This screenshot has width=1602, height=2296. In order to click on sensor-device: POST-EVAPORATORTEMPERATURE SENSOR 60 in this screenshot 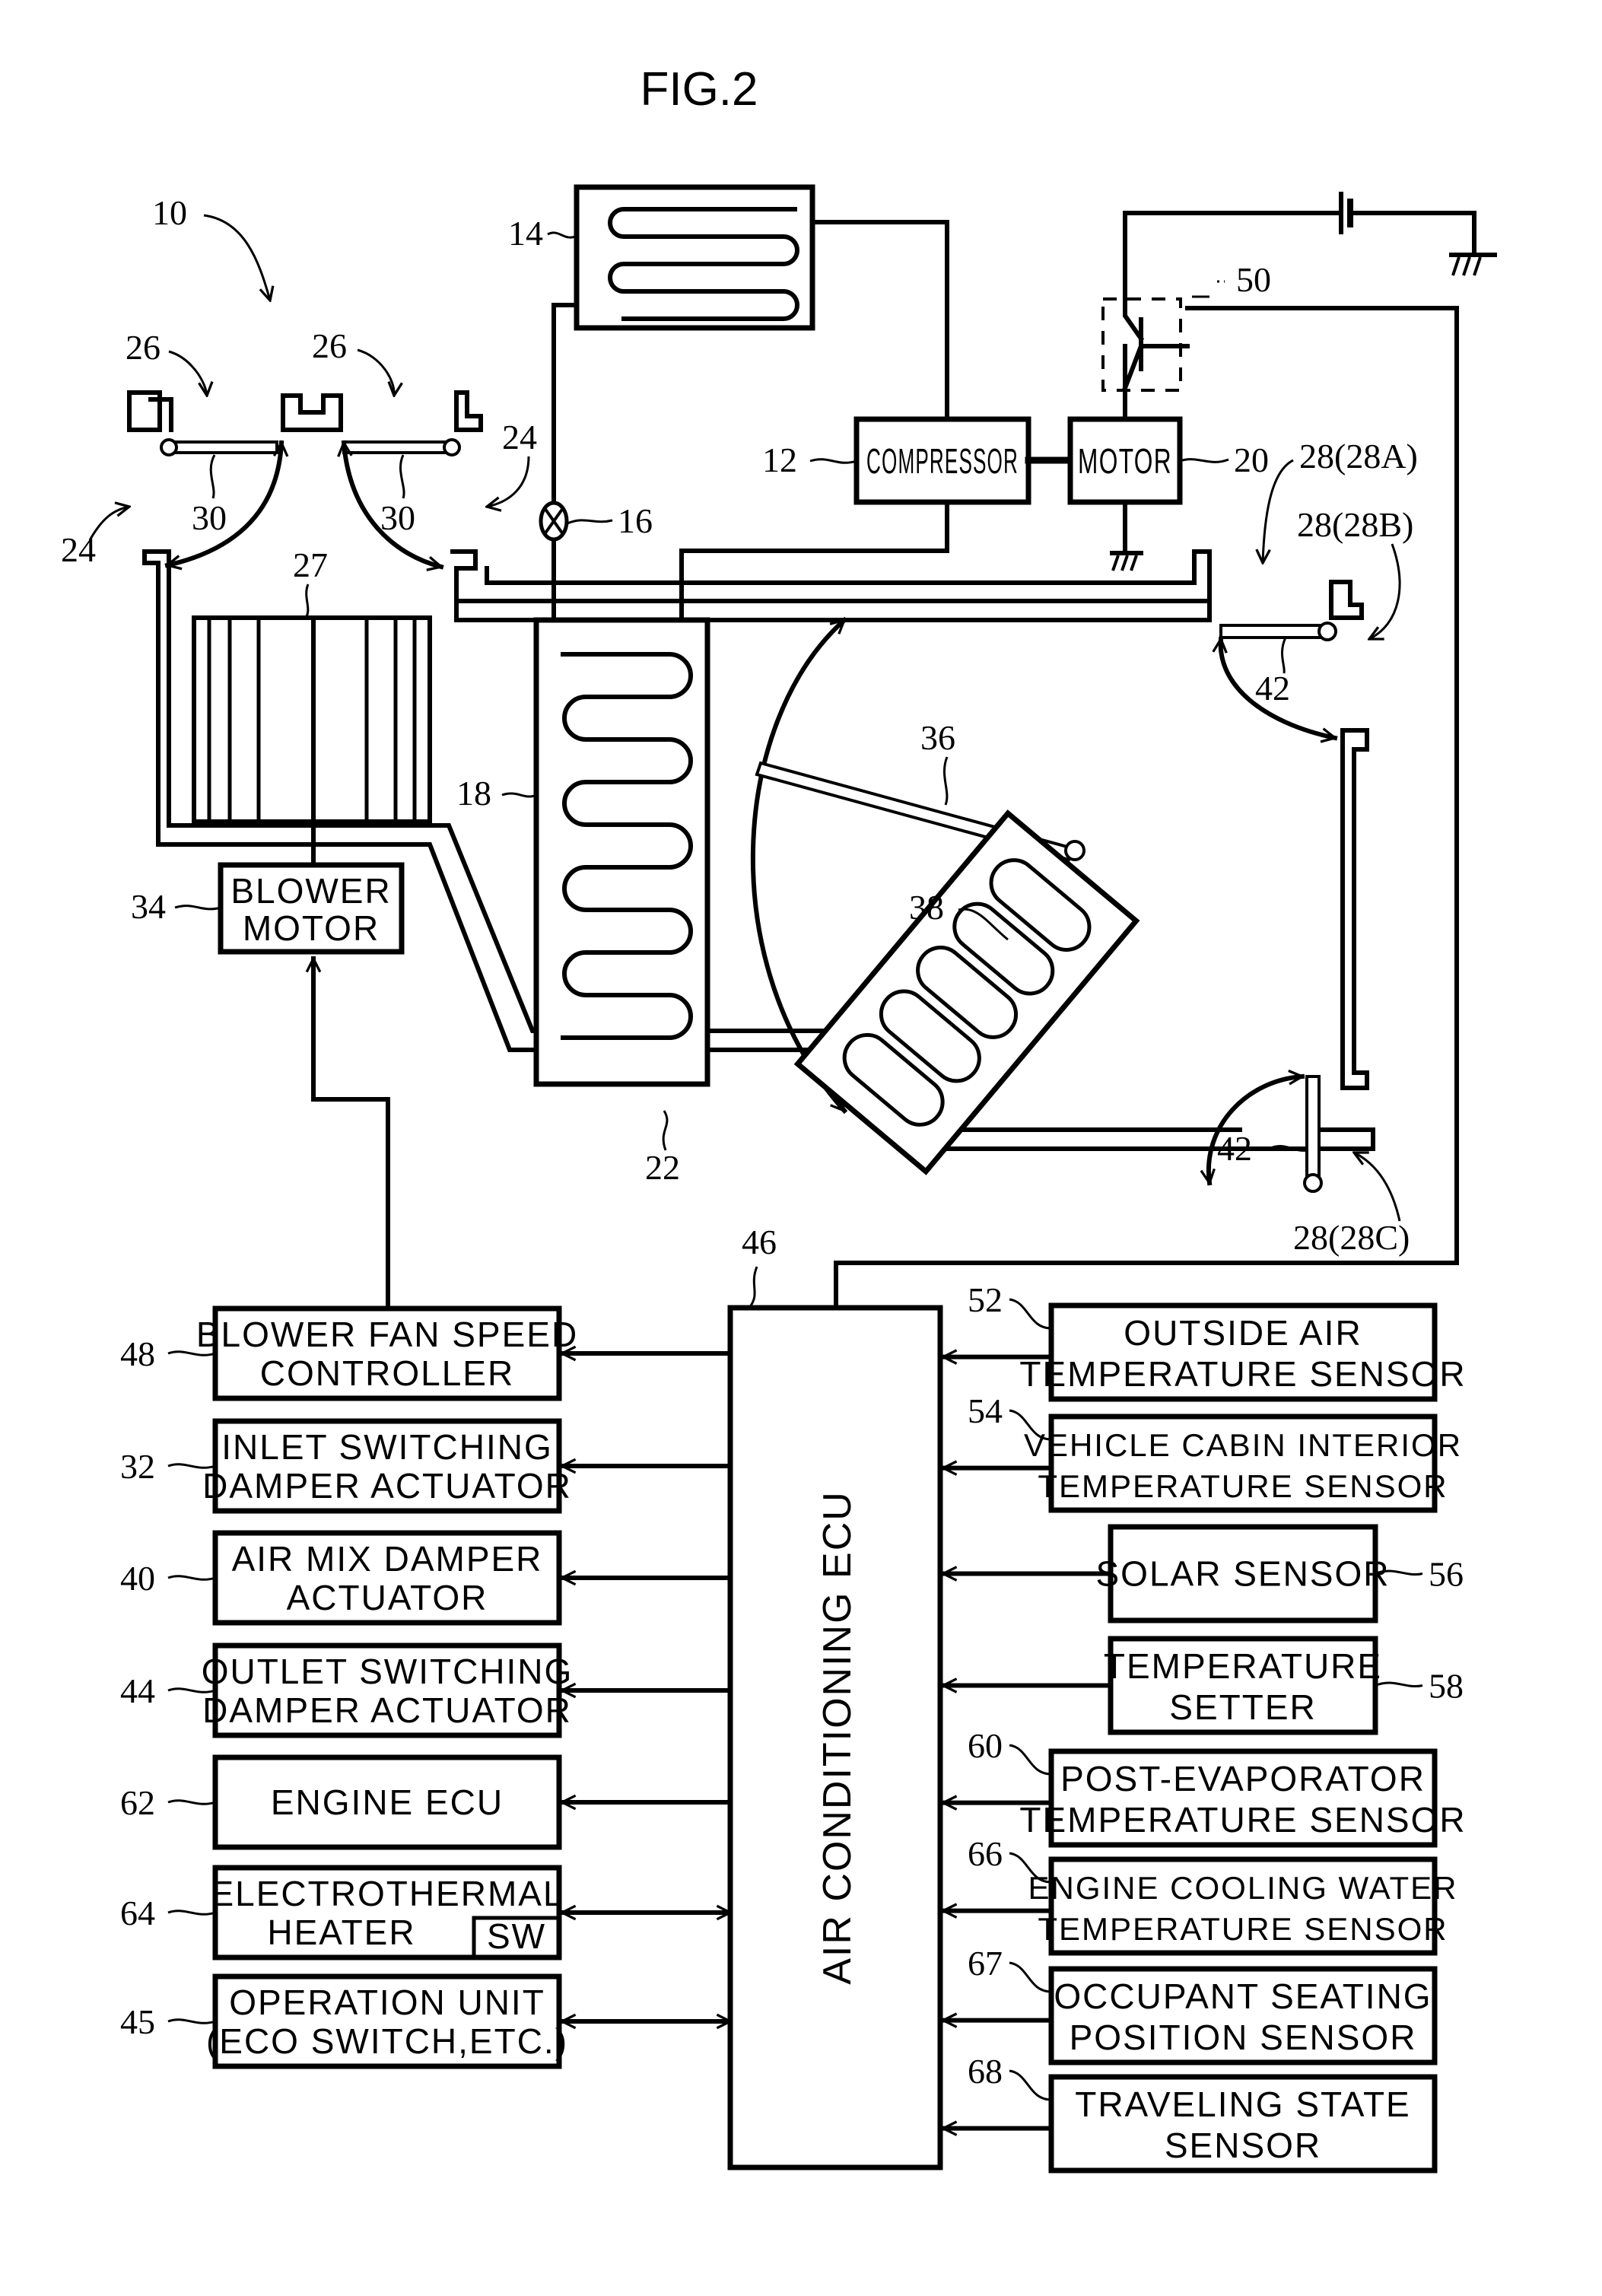, I will do `click(1203, 1787)`.